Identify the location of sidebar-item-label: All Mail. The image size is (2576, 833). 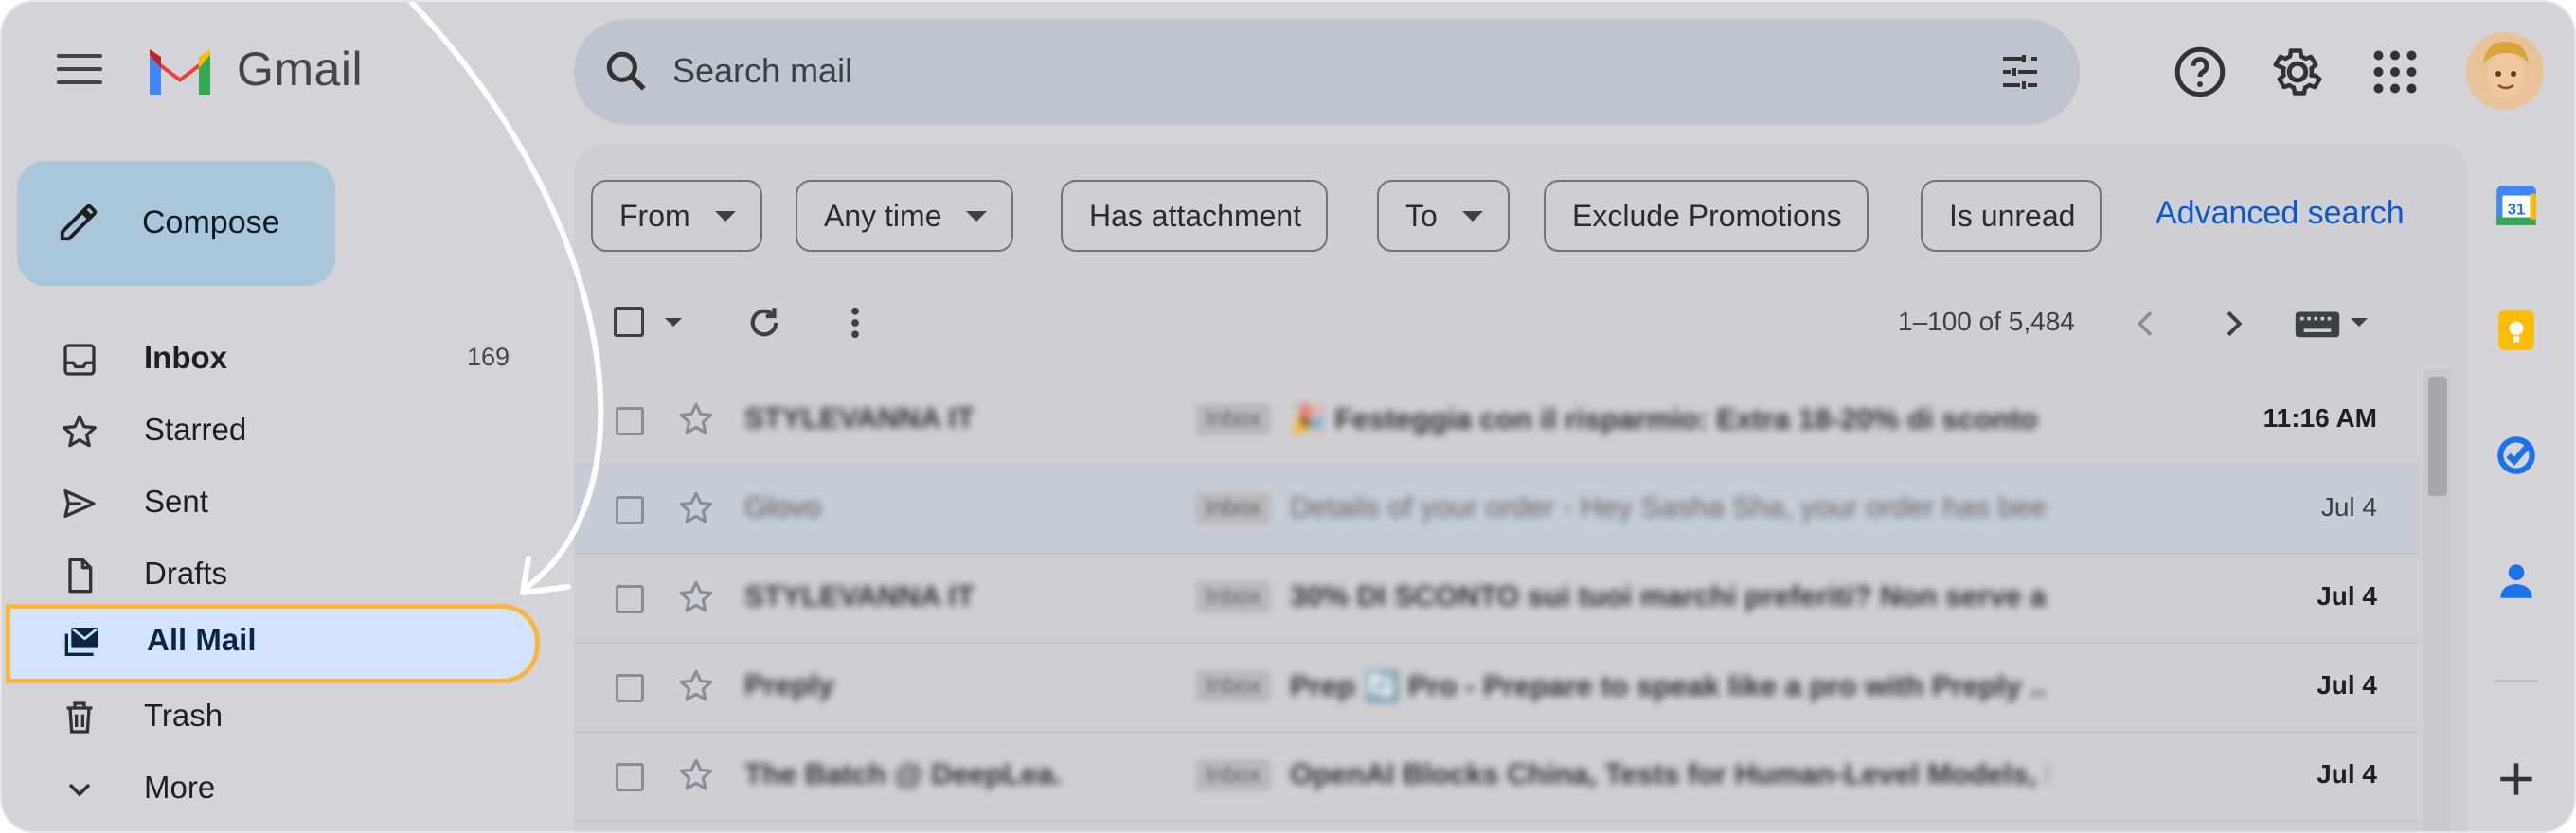
(202, 639).